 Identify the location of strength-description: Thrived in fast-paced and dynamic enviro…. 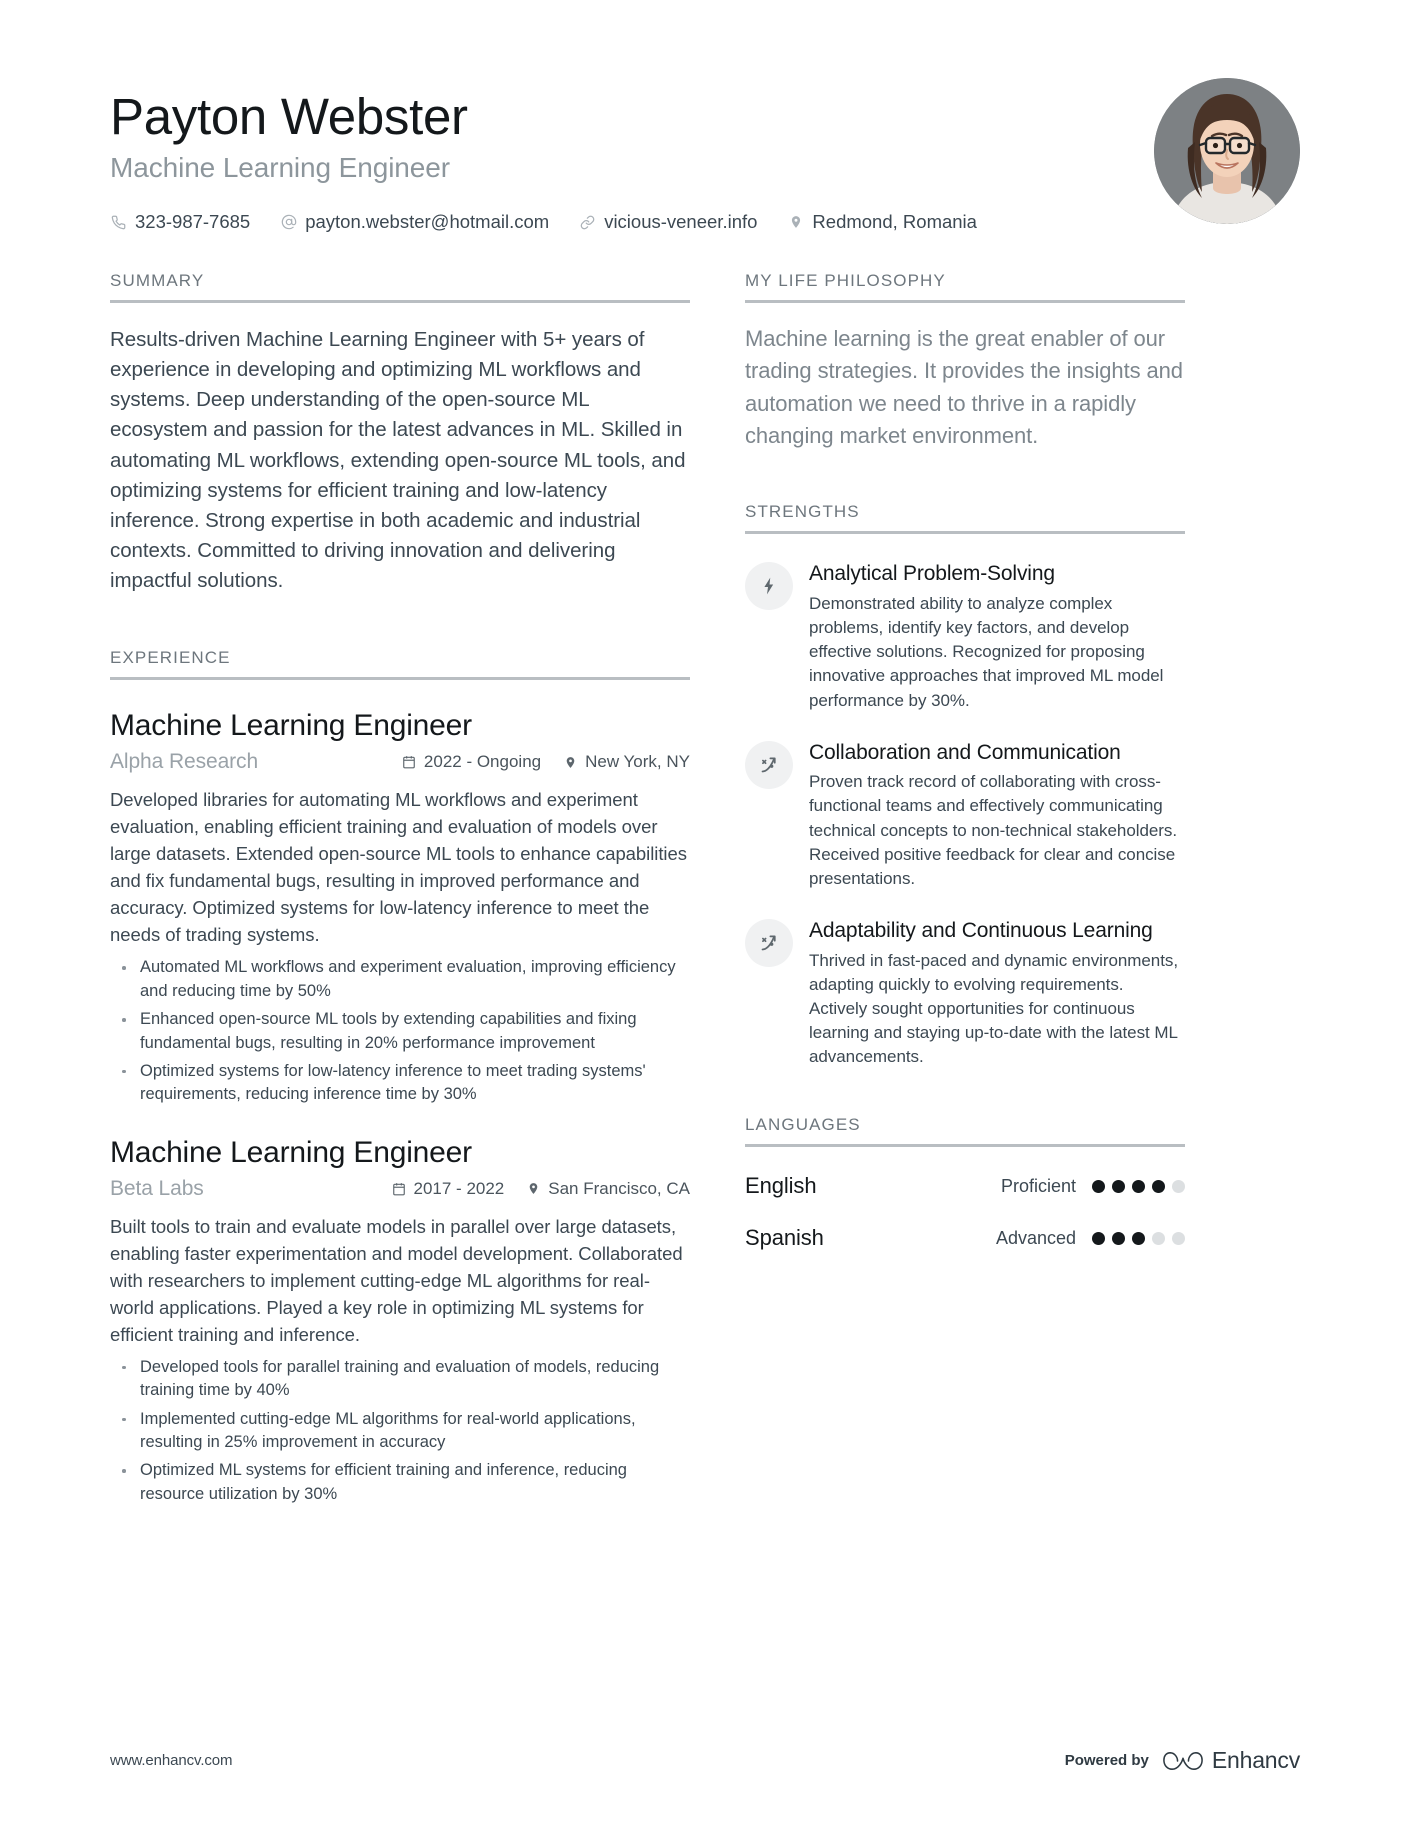
(994, 1008).